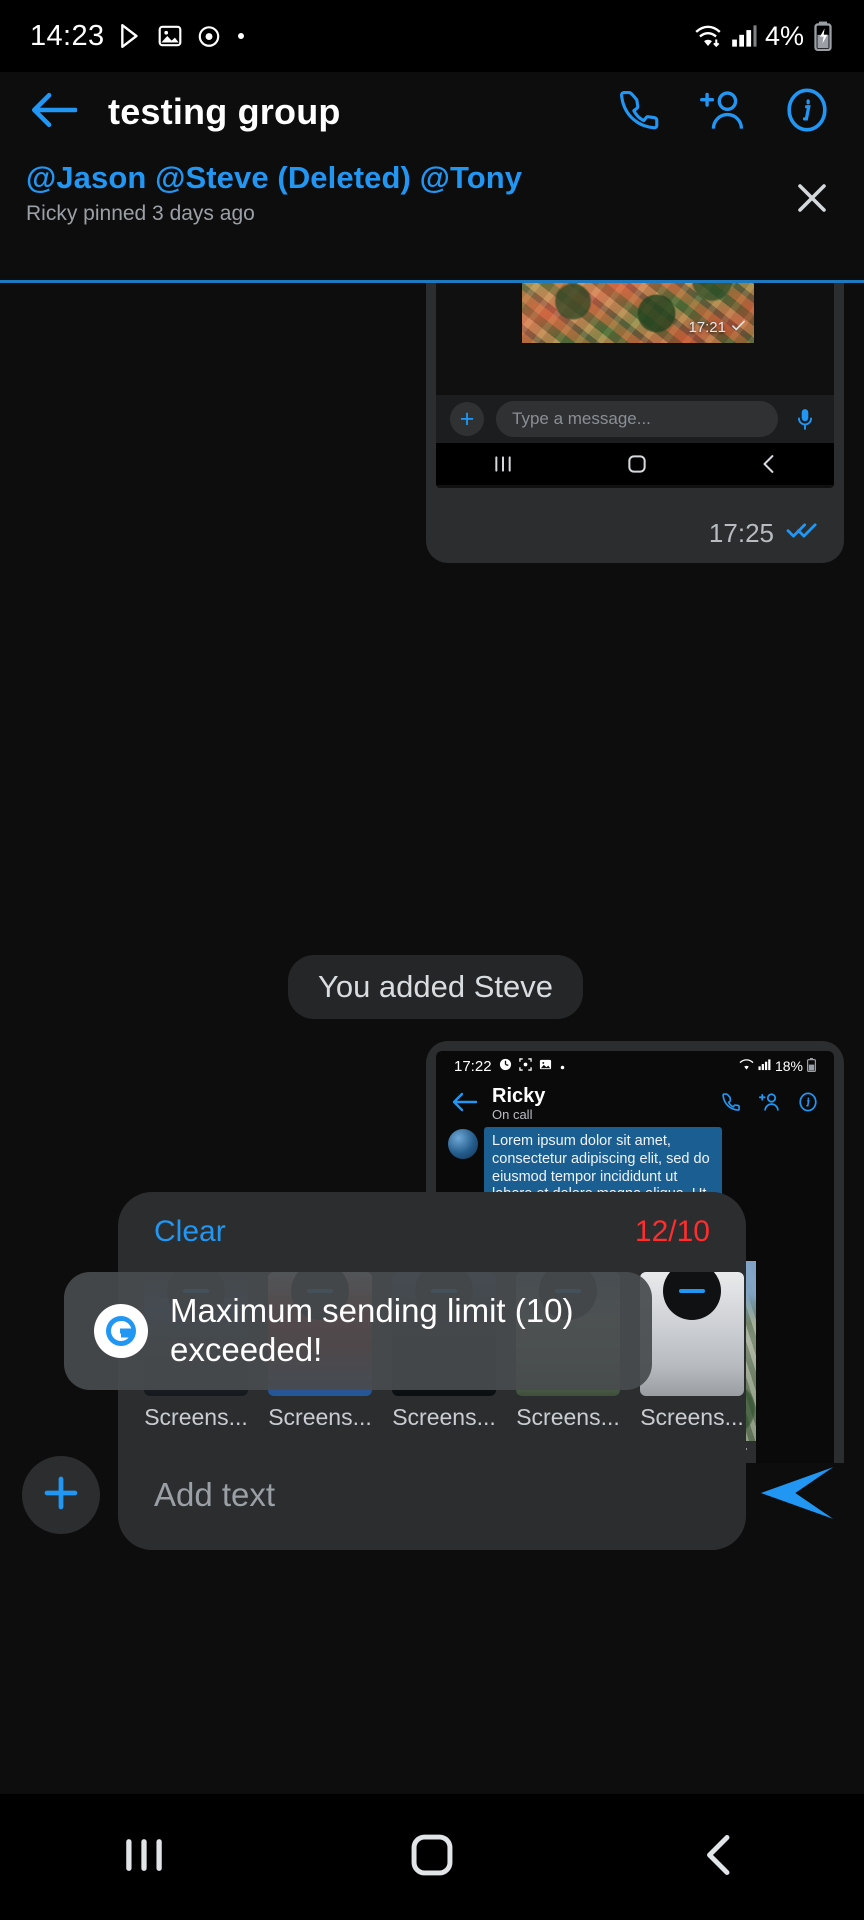  Describe the element at coordinates (512, 1114) in the screenshot. I see `nested-contact-status: On call` at that location.